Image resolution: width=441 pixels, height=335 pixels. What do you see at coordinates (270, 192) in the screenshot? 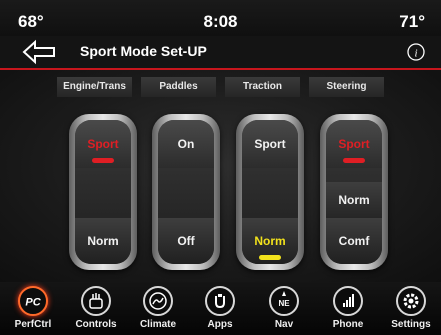
I see `traction-switch: Sport Norm` at bounding box center [270, 192].